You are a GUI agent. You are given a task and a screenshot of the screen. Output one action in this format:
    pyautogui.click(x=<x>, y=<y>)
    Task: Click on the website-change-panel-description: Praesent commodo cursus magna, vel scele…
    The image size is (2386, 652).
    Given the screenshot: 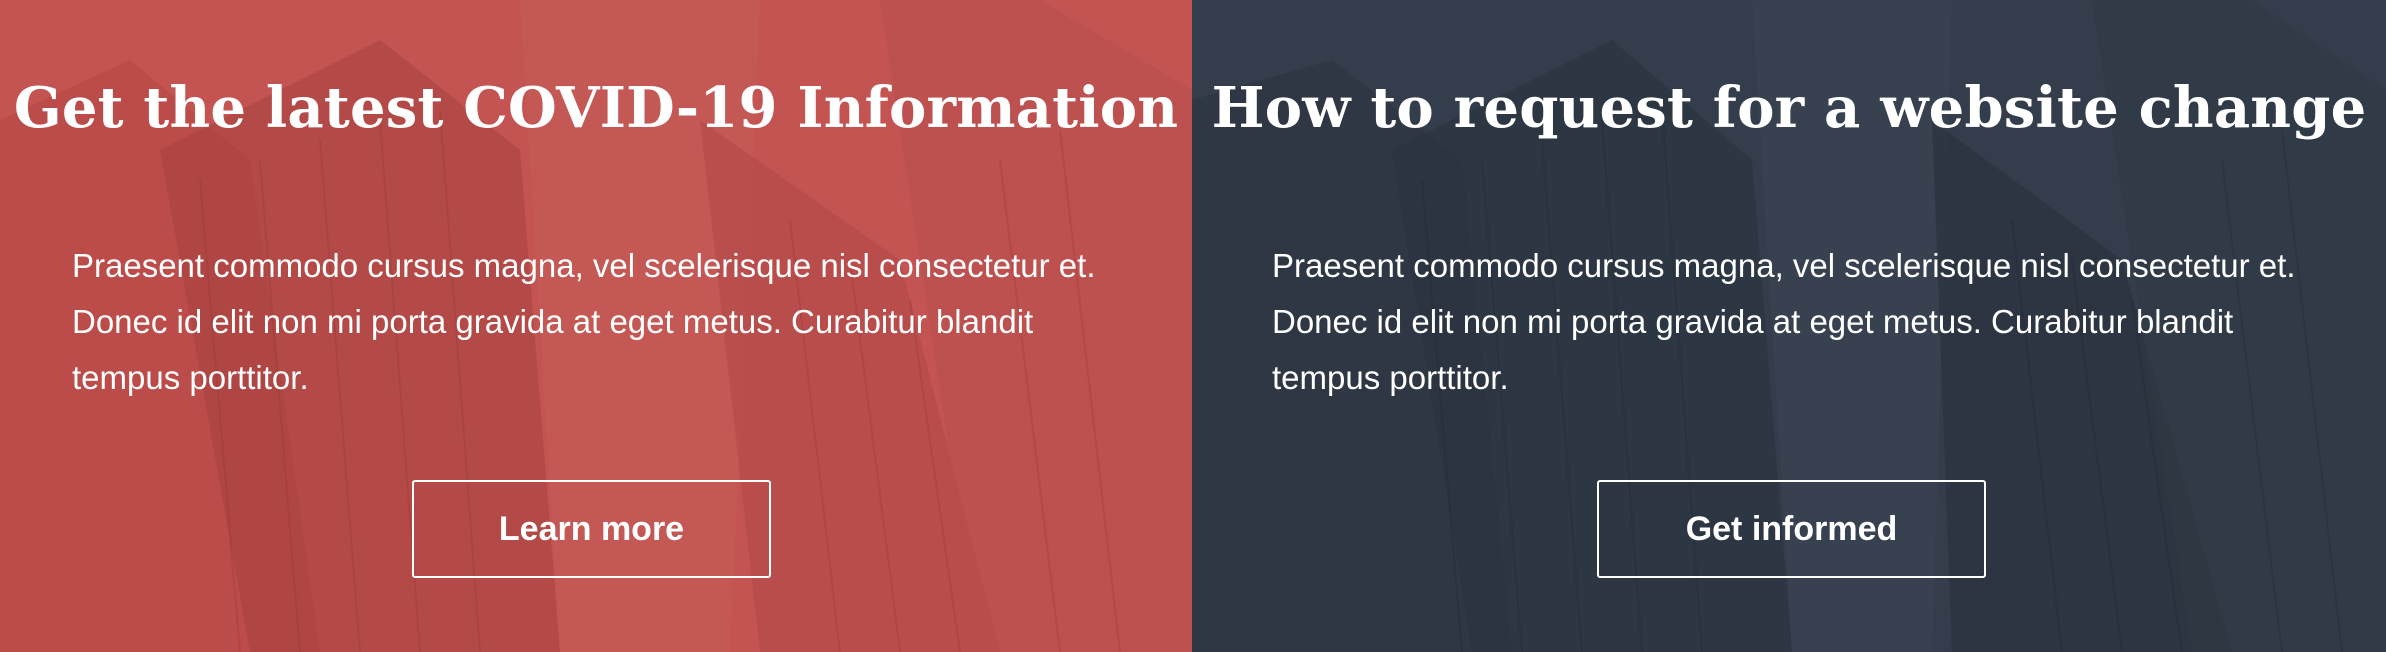 What is the action you would take?
    pyautogui.click(x=1784, y=321)
    